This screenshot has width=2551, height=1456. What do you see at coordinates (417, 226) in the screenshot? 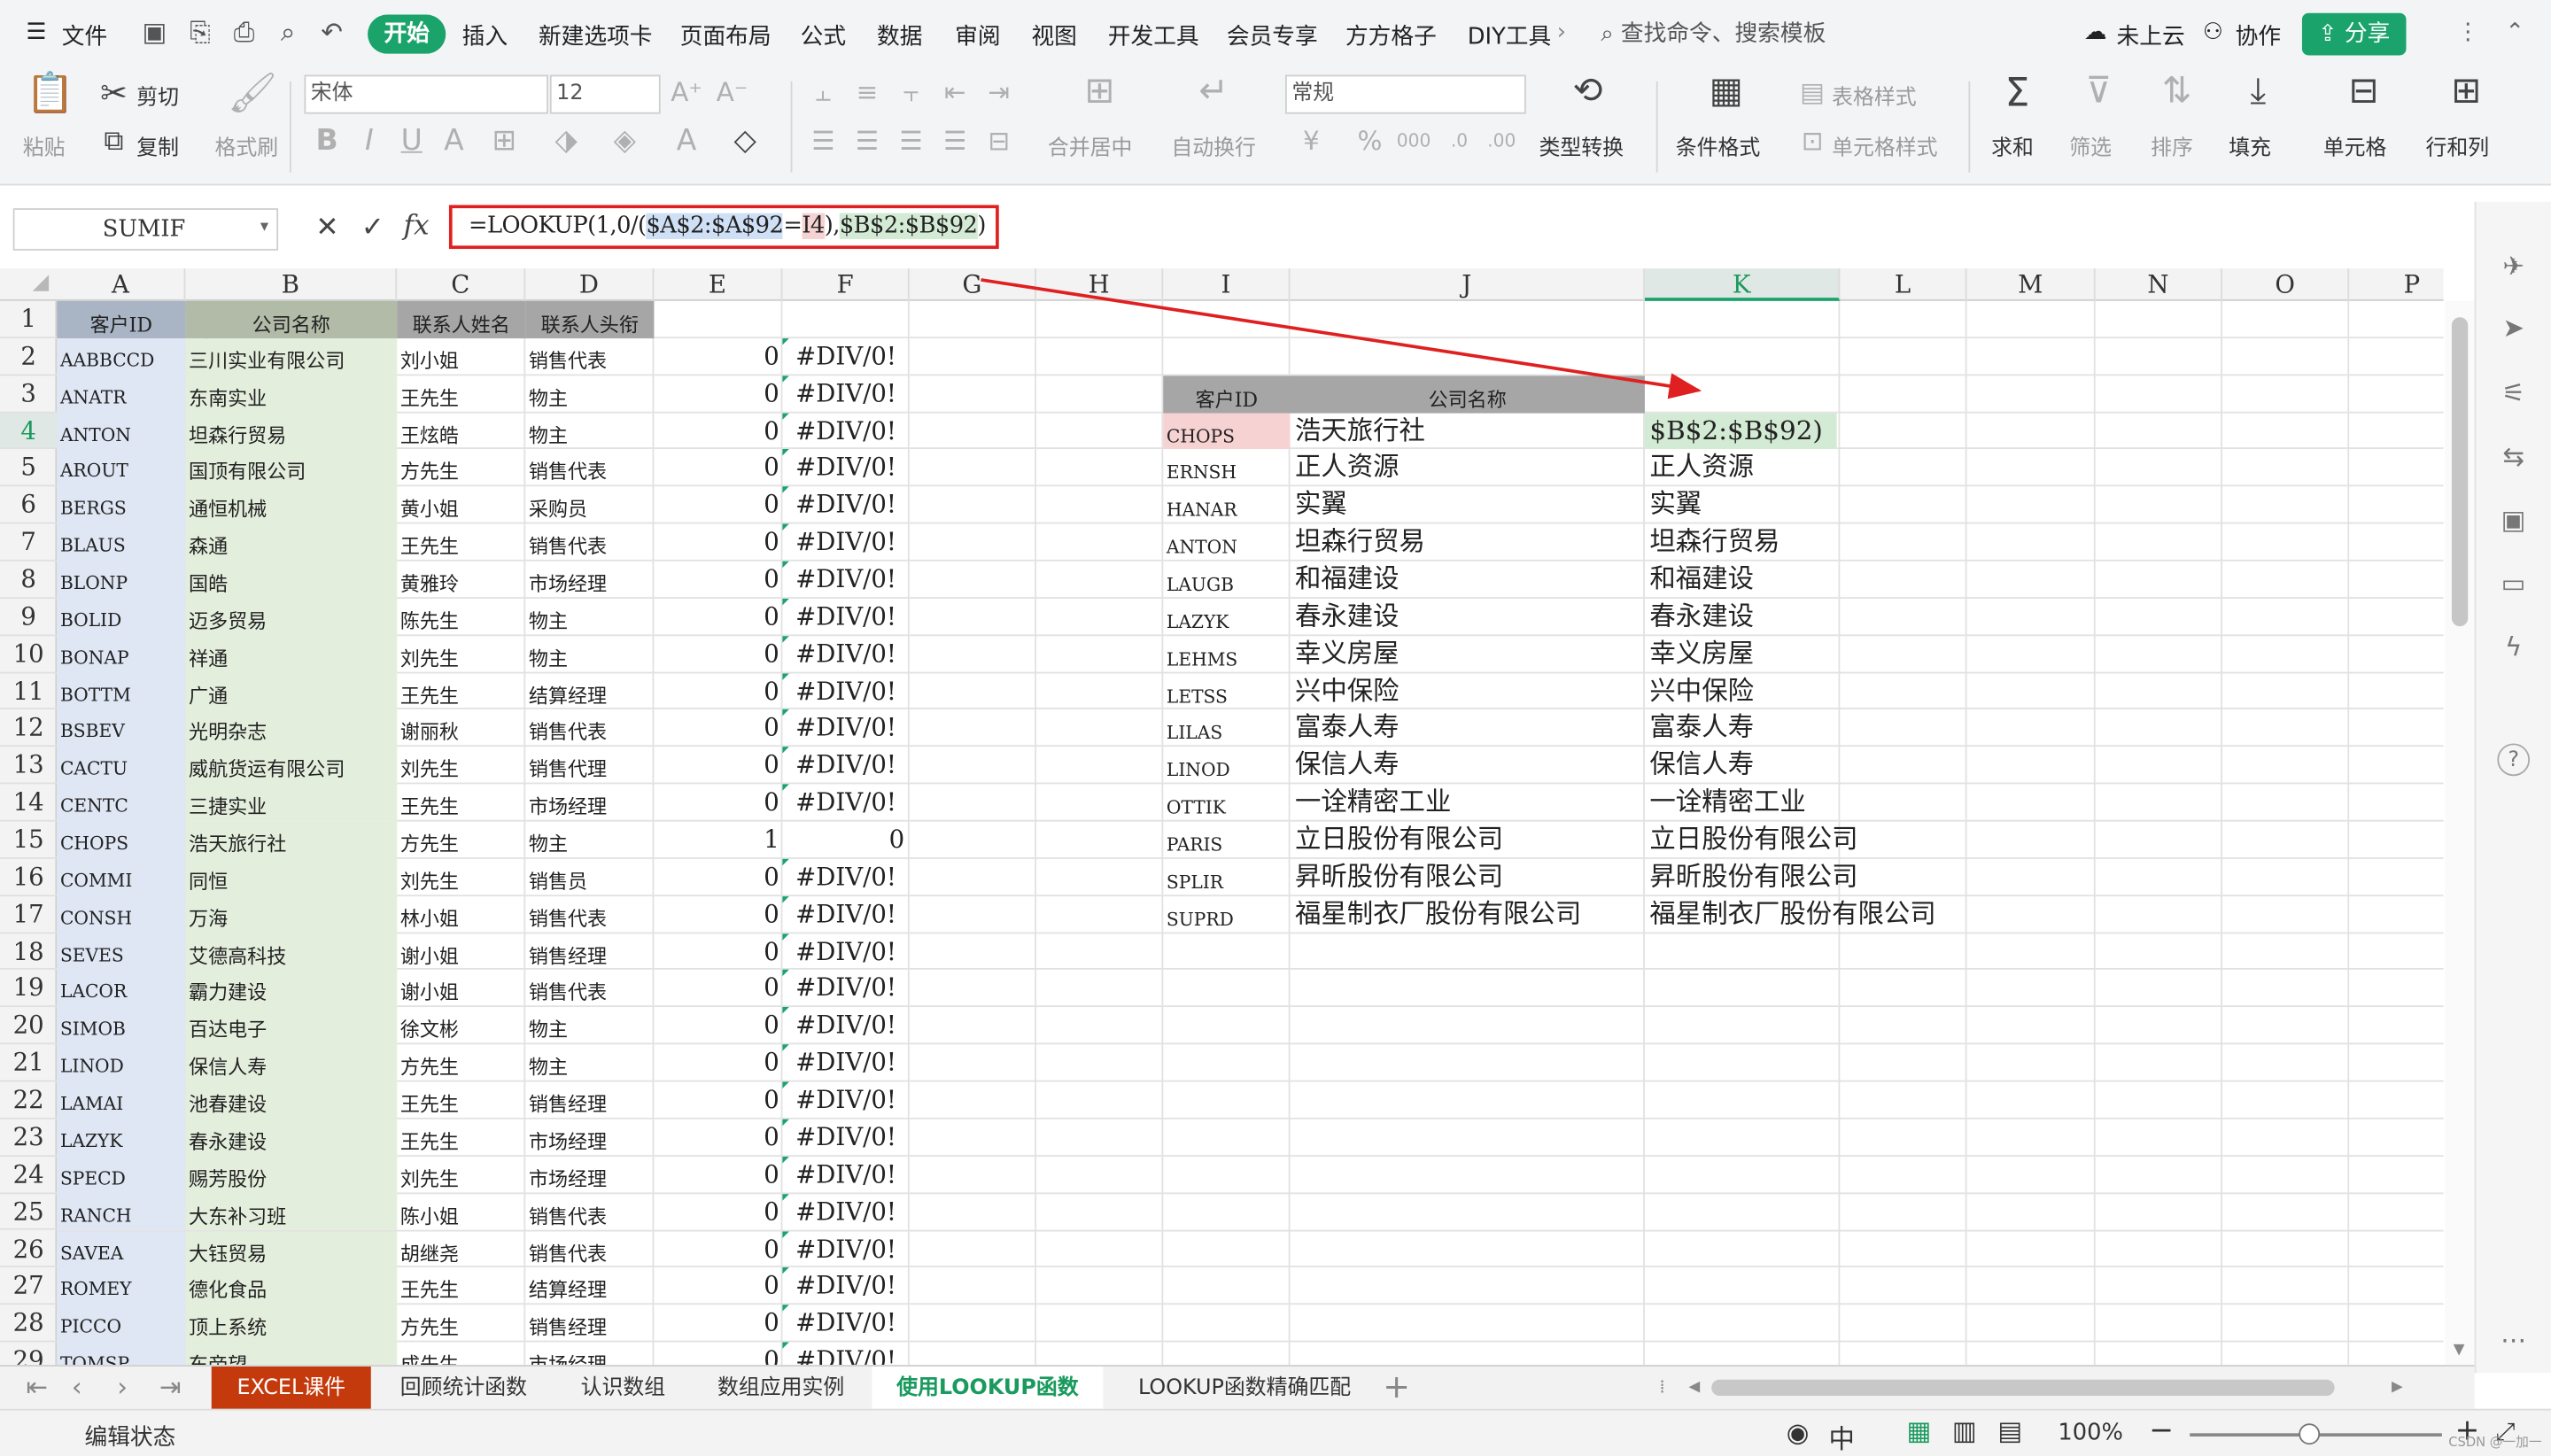
I see `insert-function-icon: fx` at bounding box center [417, 226].